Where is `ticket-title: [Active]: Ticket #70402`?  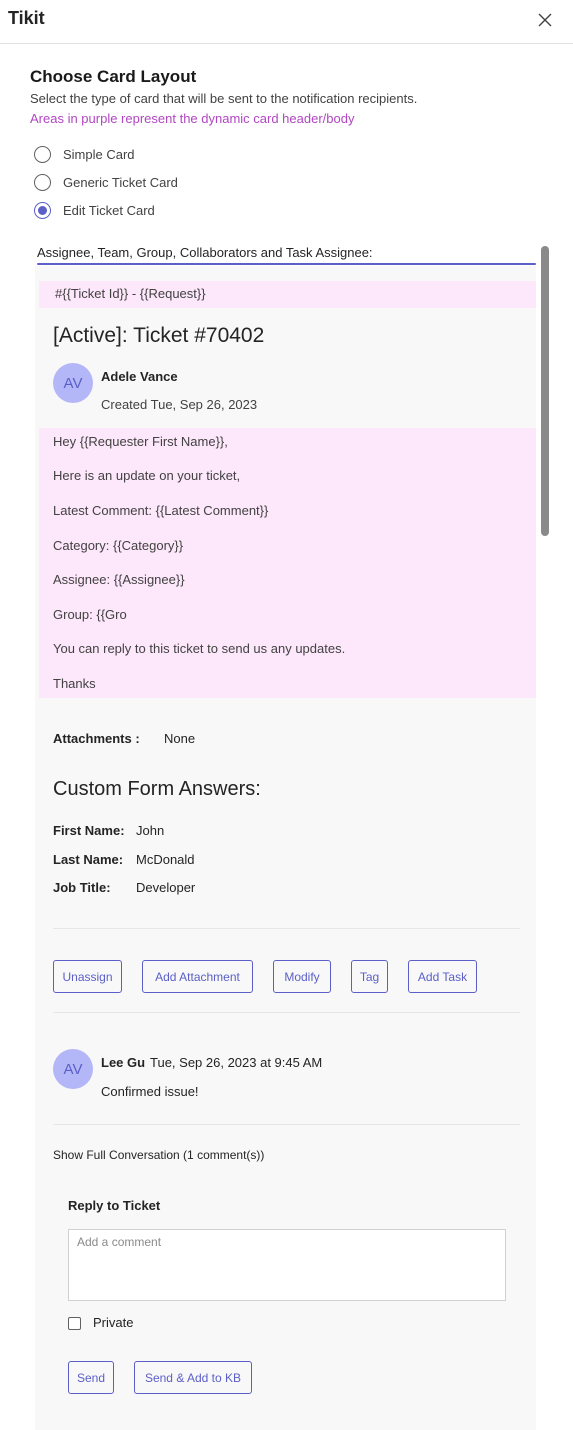 ticket-title: [Active]: Ticket #70402 is located at coordinates (159, 335).